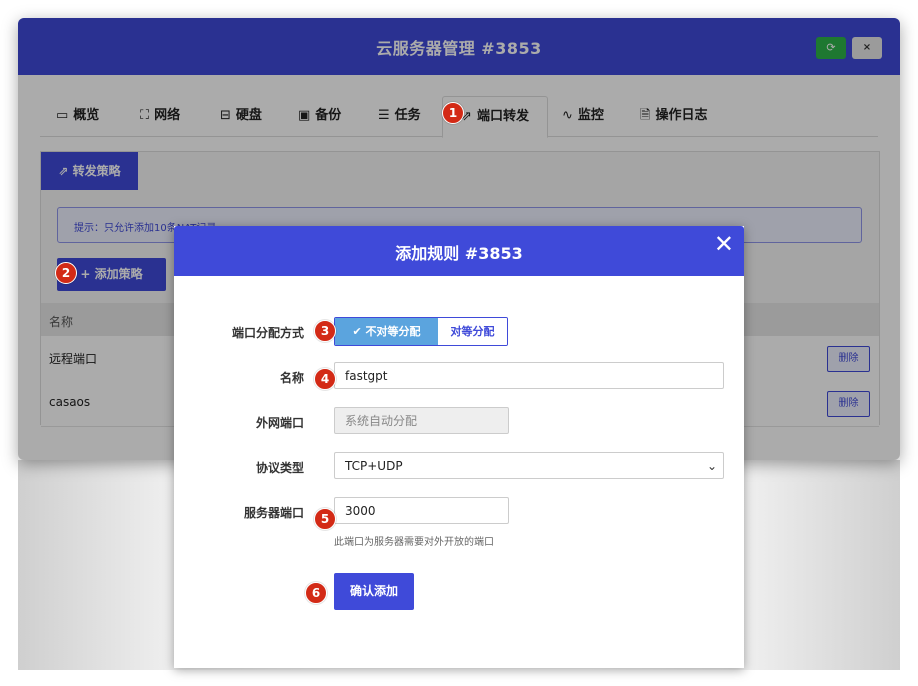 This screenshot has height=686, width=918. What do you see at coordinates (325, 519) in the screenshot?
I see `step-marker: 5` at bounding box center [325, 519].